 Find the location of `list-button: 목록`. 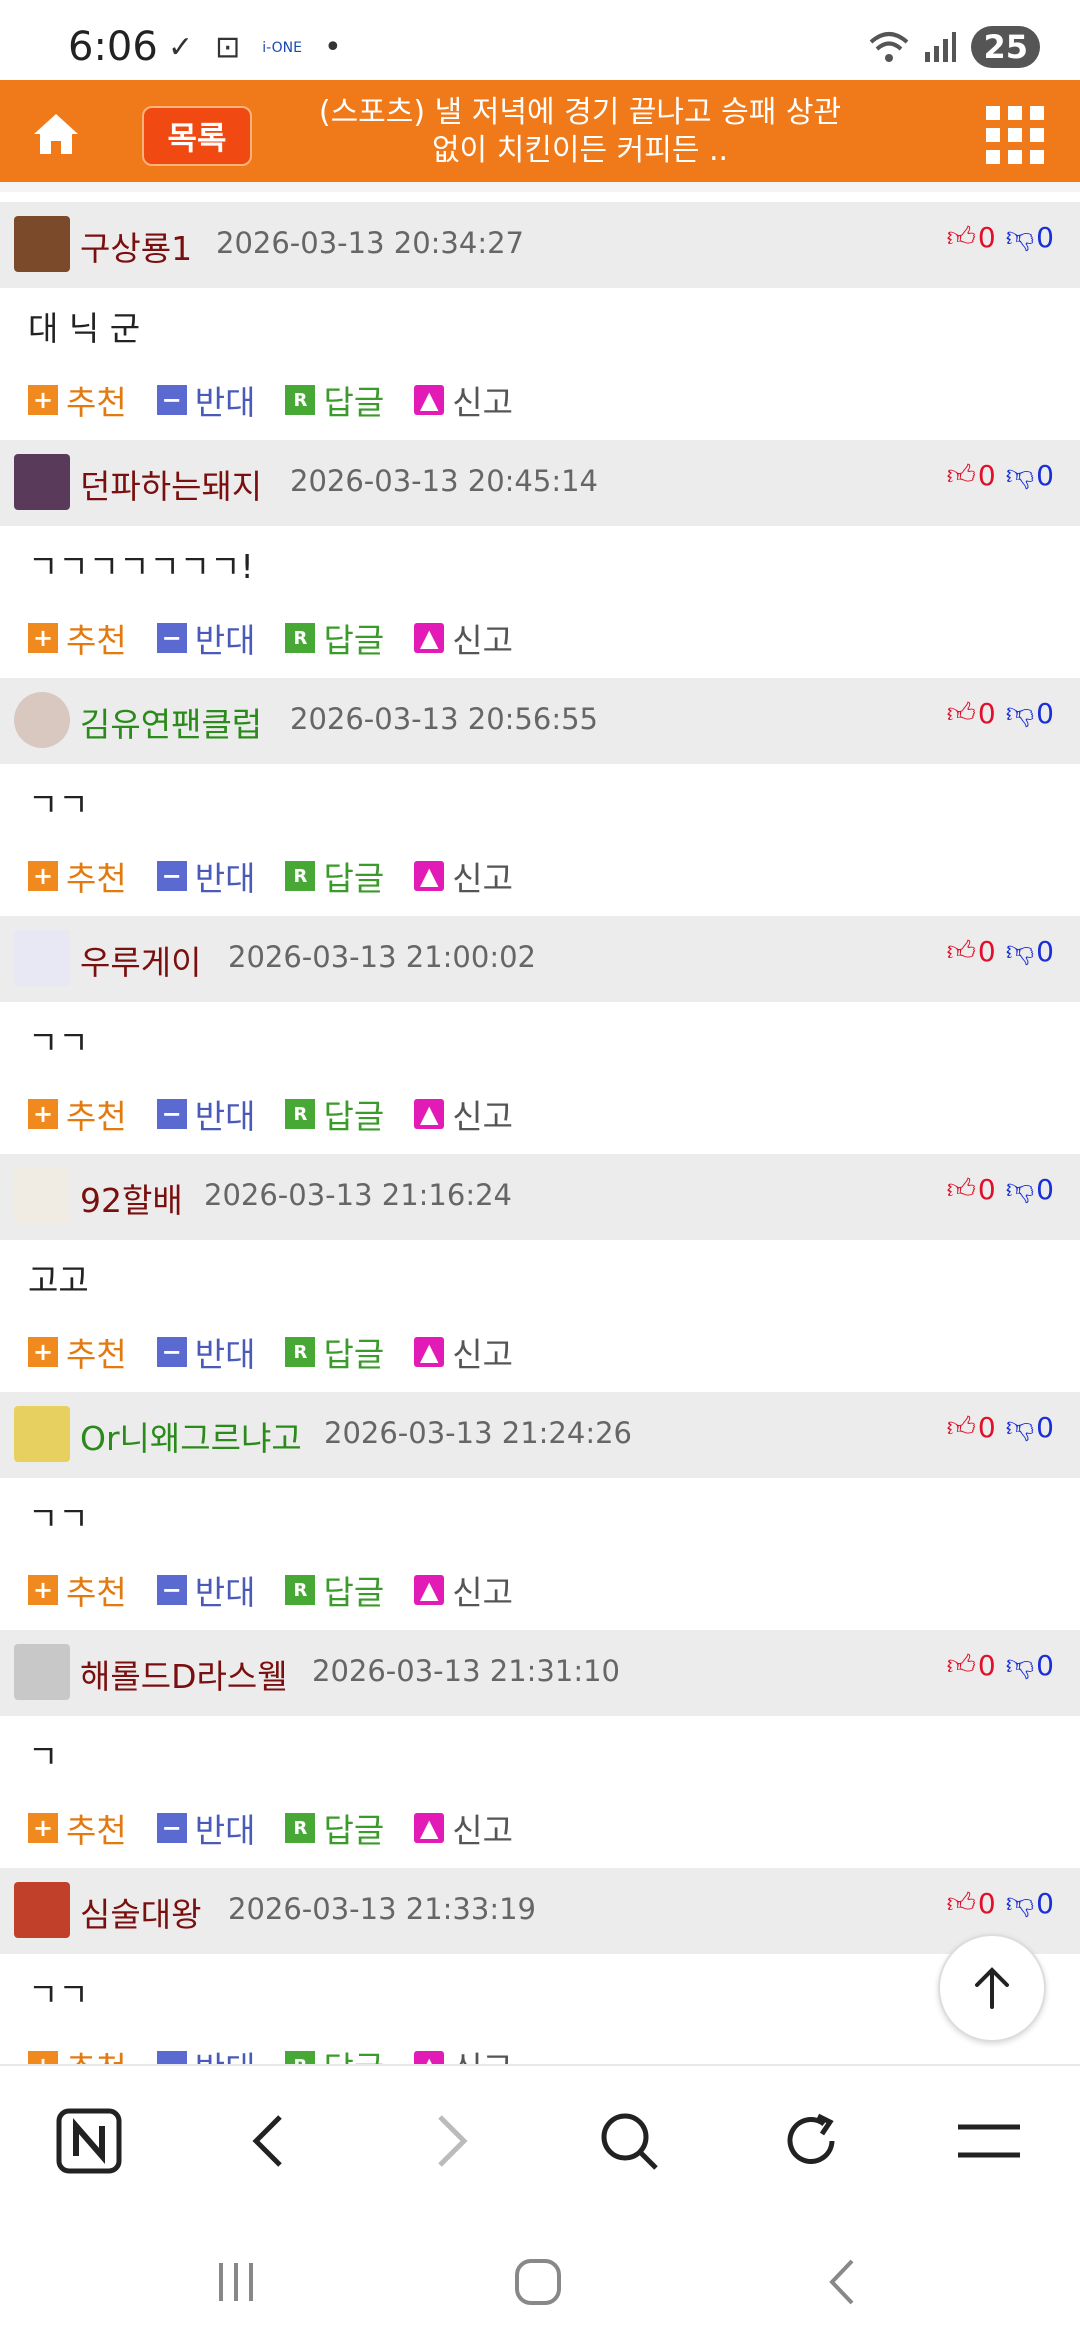

list-button: 목록 is located at coordinates (197, 136).